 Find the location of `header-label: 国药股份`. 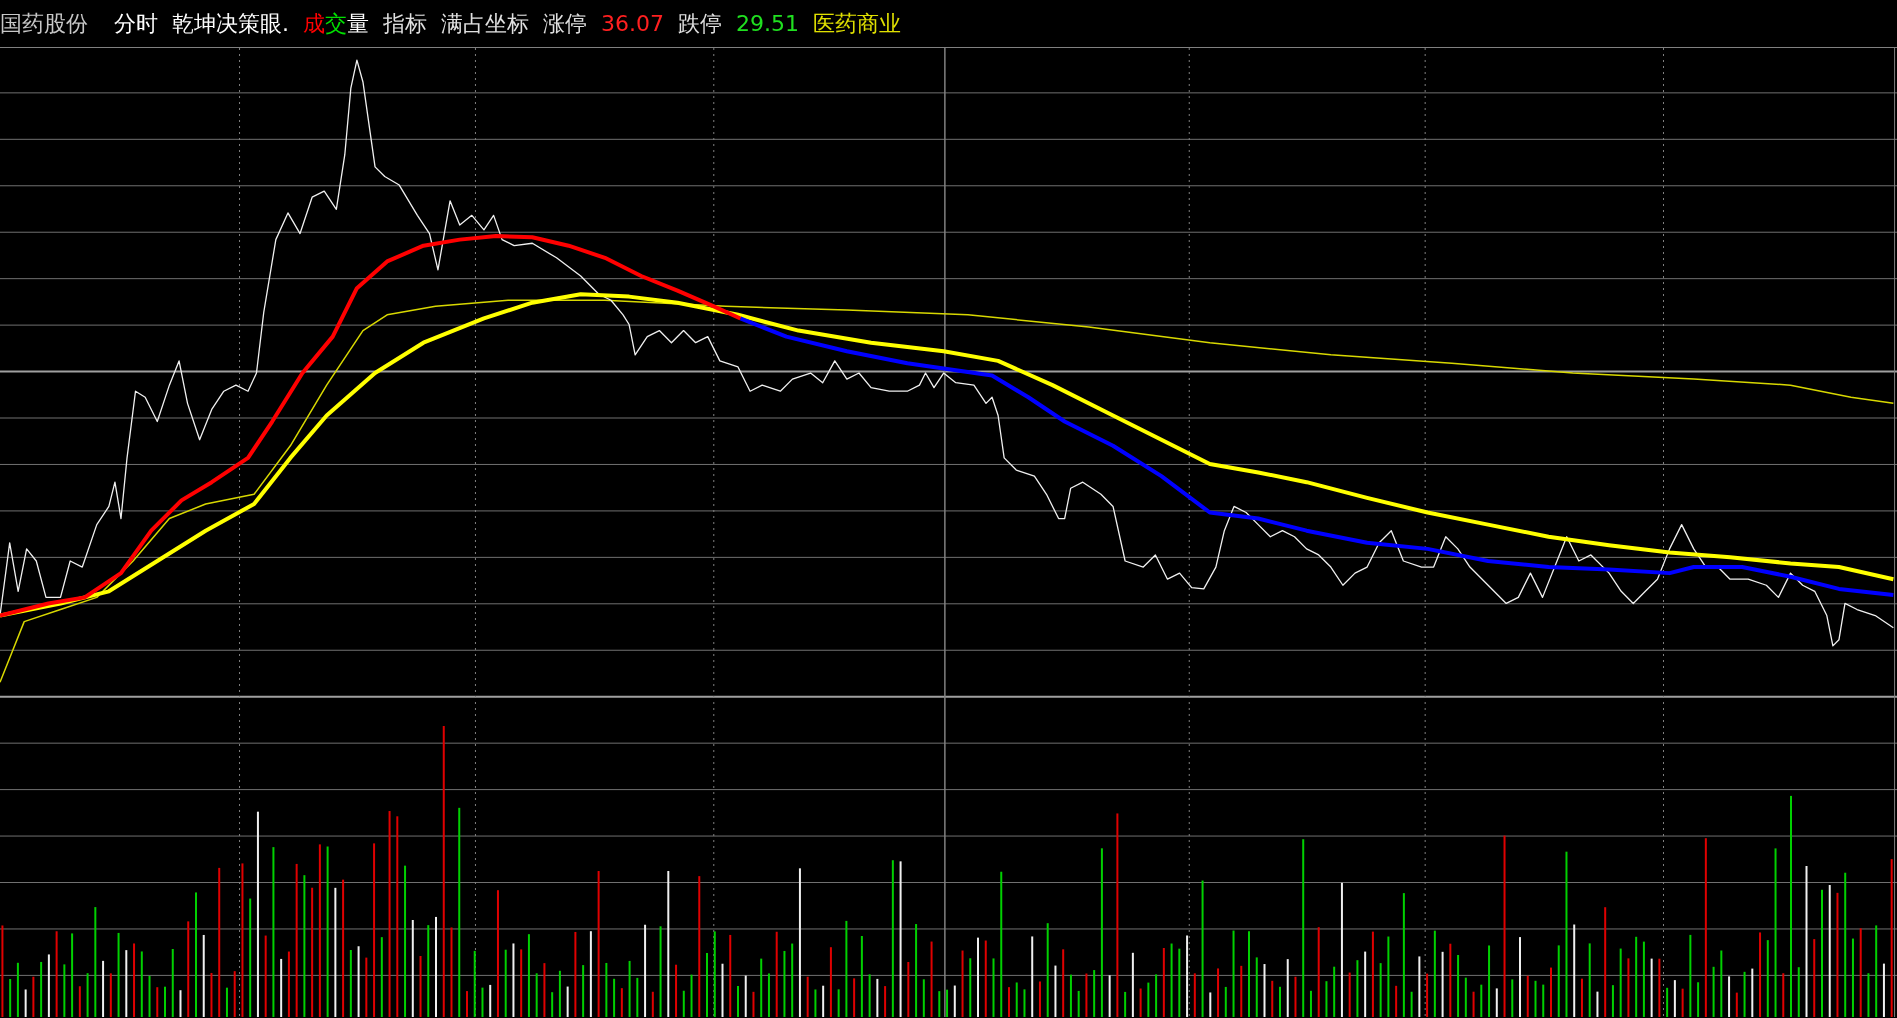

header-label: 国药股份 is located at coordinates (44, 23).